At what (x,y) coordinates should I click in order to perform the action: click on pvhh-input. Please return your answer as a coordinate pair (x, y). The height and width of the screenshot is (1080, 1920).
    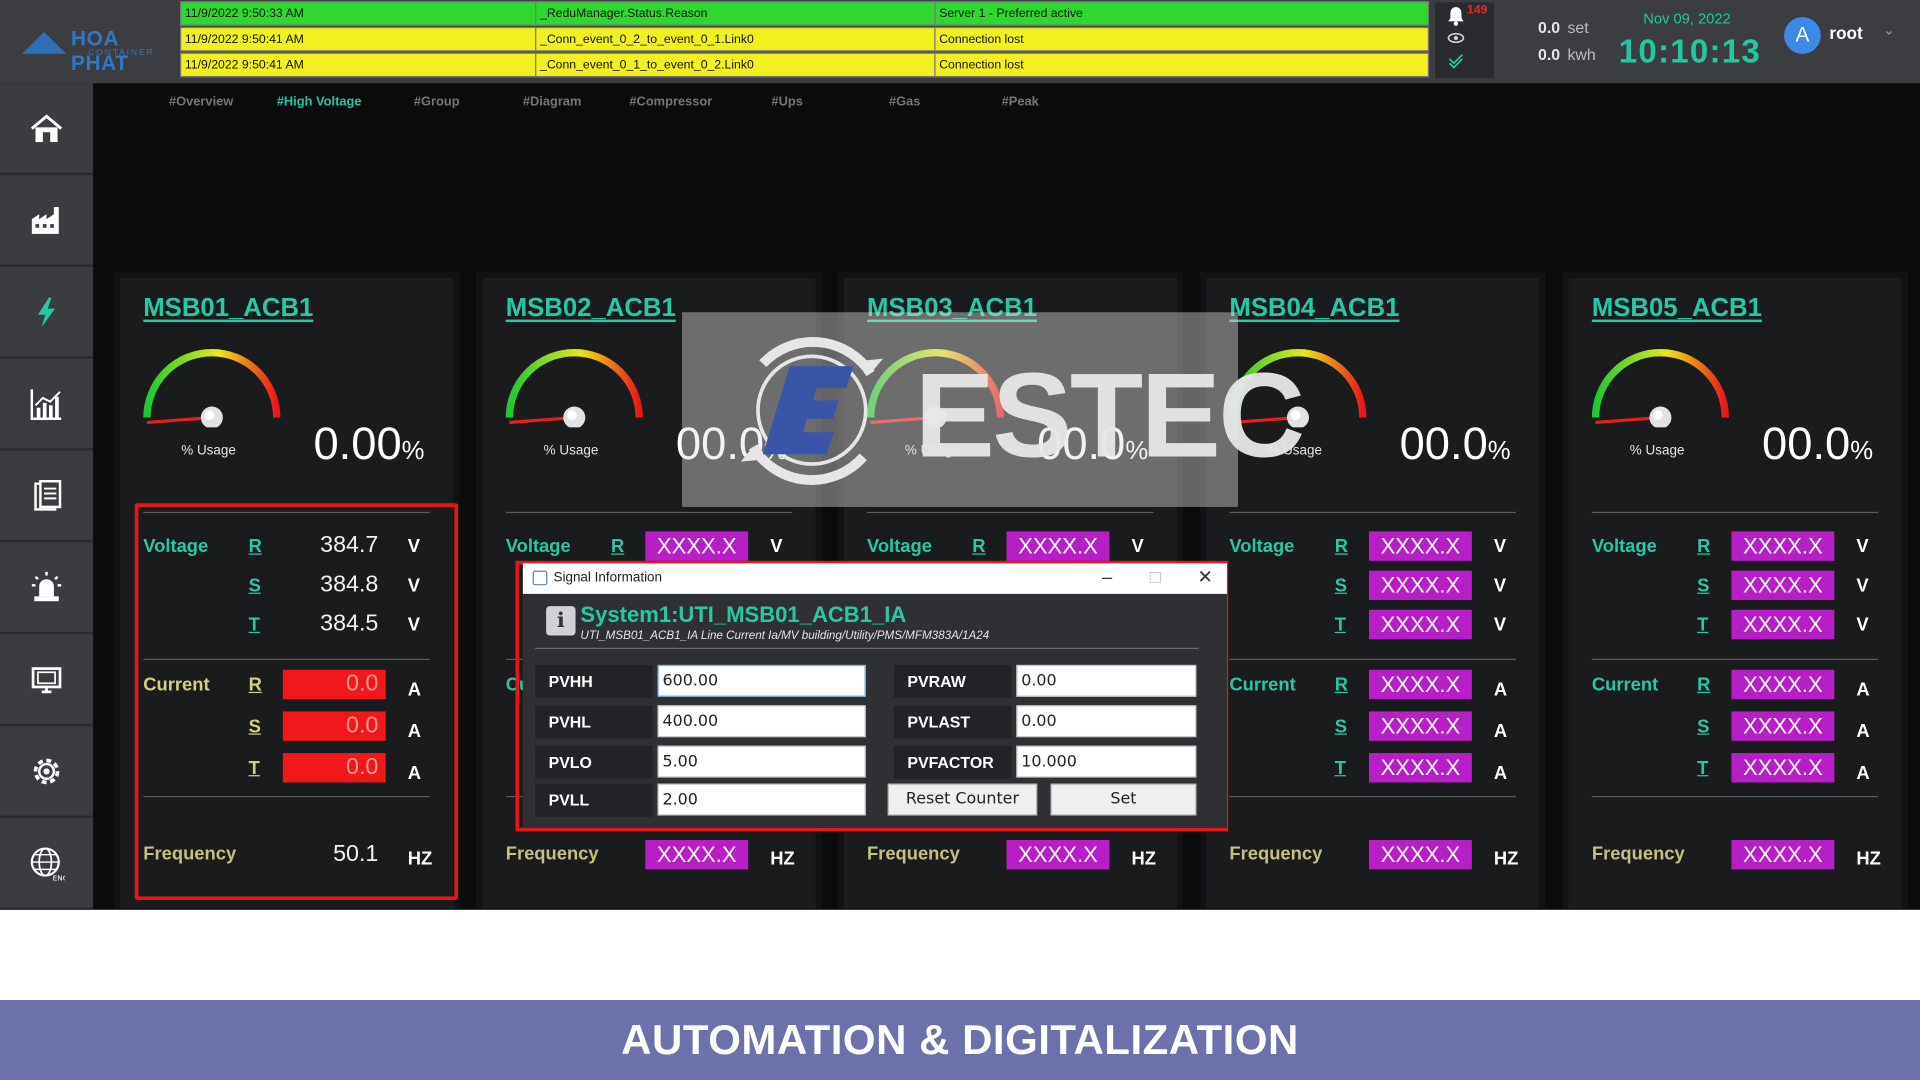
    Looking at the image, I should click on (761, 680).